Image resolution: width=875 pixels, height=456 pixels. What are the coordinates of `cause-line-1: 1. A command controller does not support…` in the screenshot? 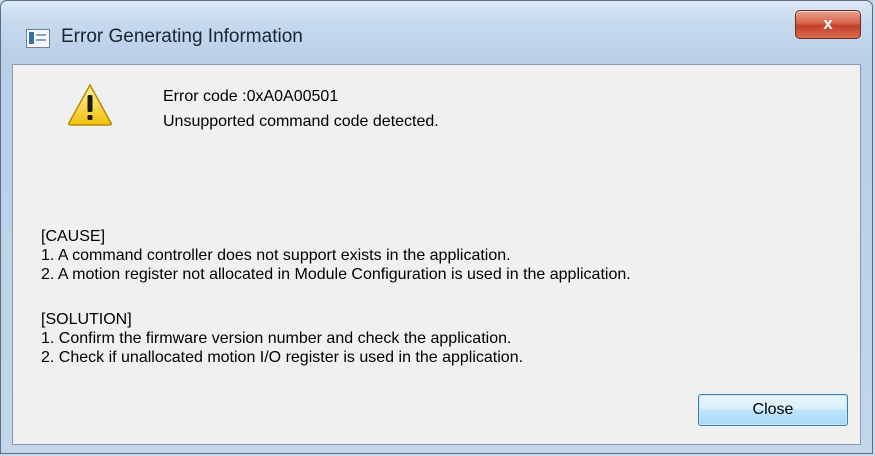 It's located at (276, 255).